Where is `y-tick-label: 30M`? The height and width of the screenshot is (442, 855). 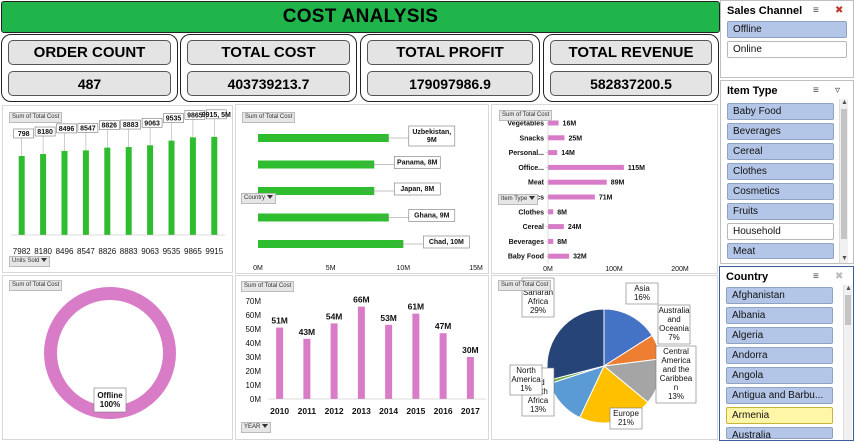
y-tick-label: 30M is located at coordinates (253, 357).